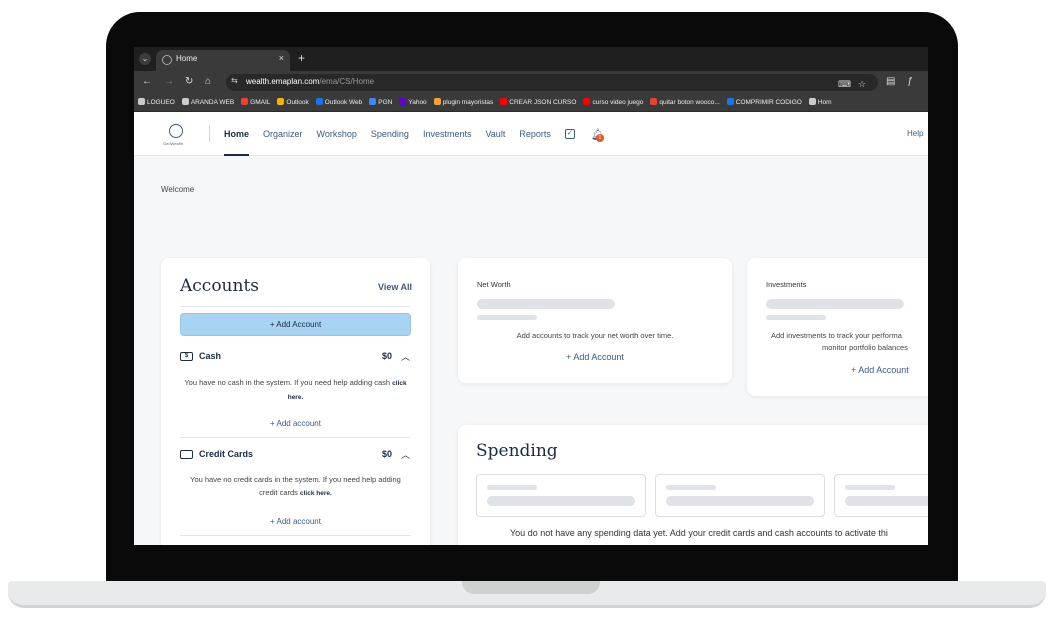 This screenshot has height=625, width=1054. I want to click on credit-amount: $0, so click(386, 454).